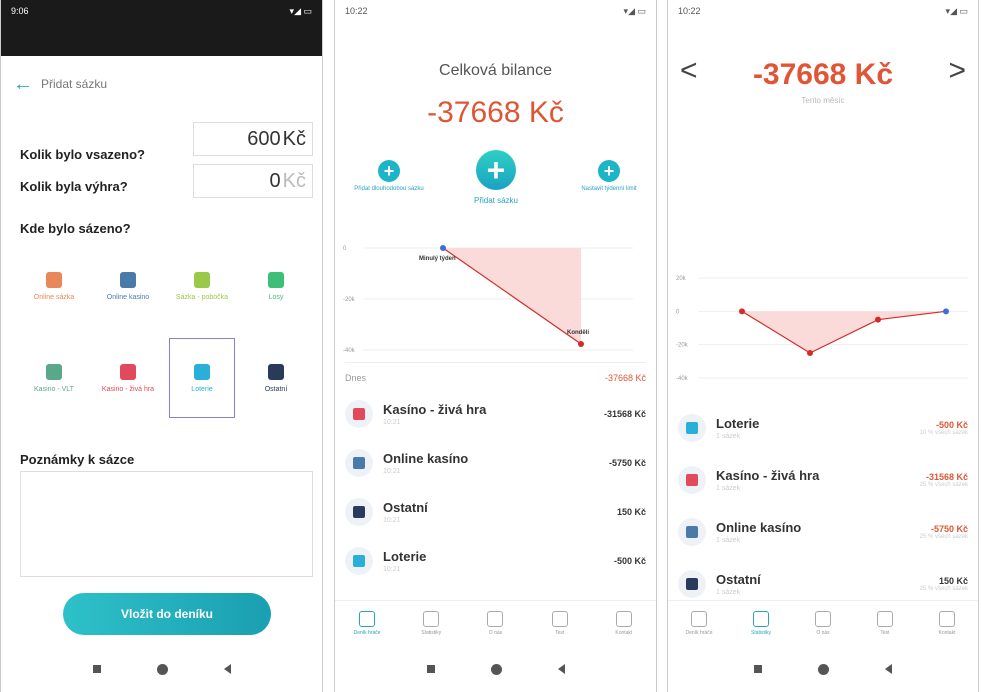 Image resolution: width=981 pixels, height=692 pixels. Describe the element at coordinates (699, 619) in the screenshot. I see `tab-icon` at that location.